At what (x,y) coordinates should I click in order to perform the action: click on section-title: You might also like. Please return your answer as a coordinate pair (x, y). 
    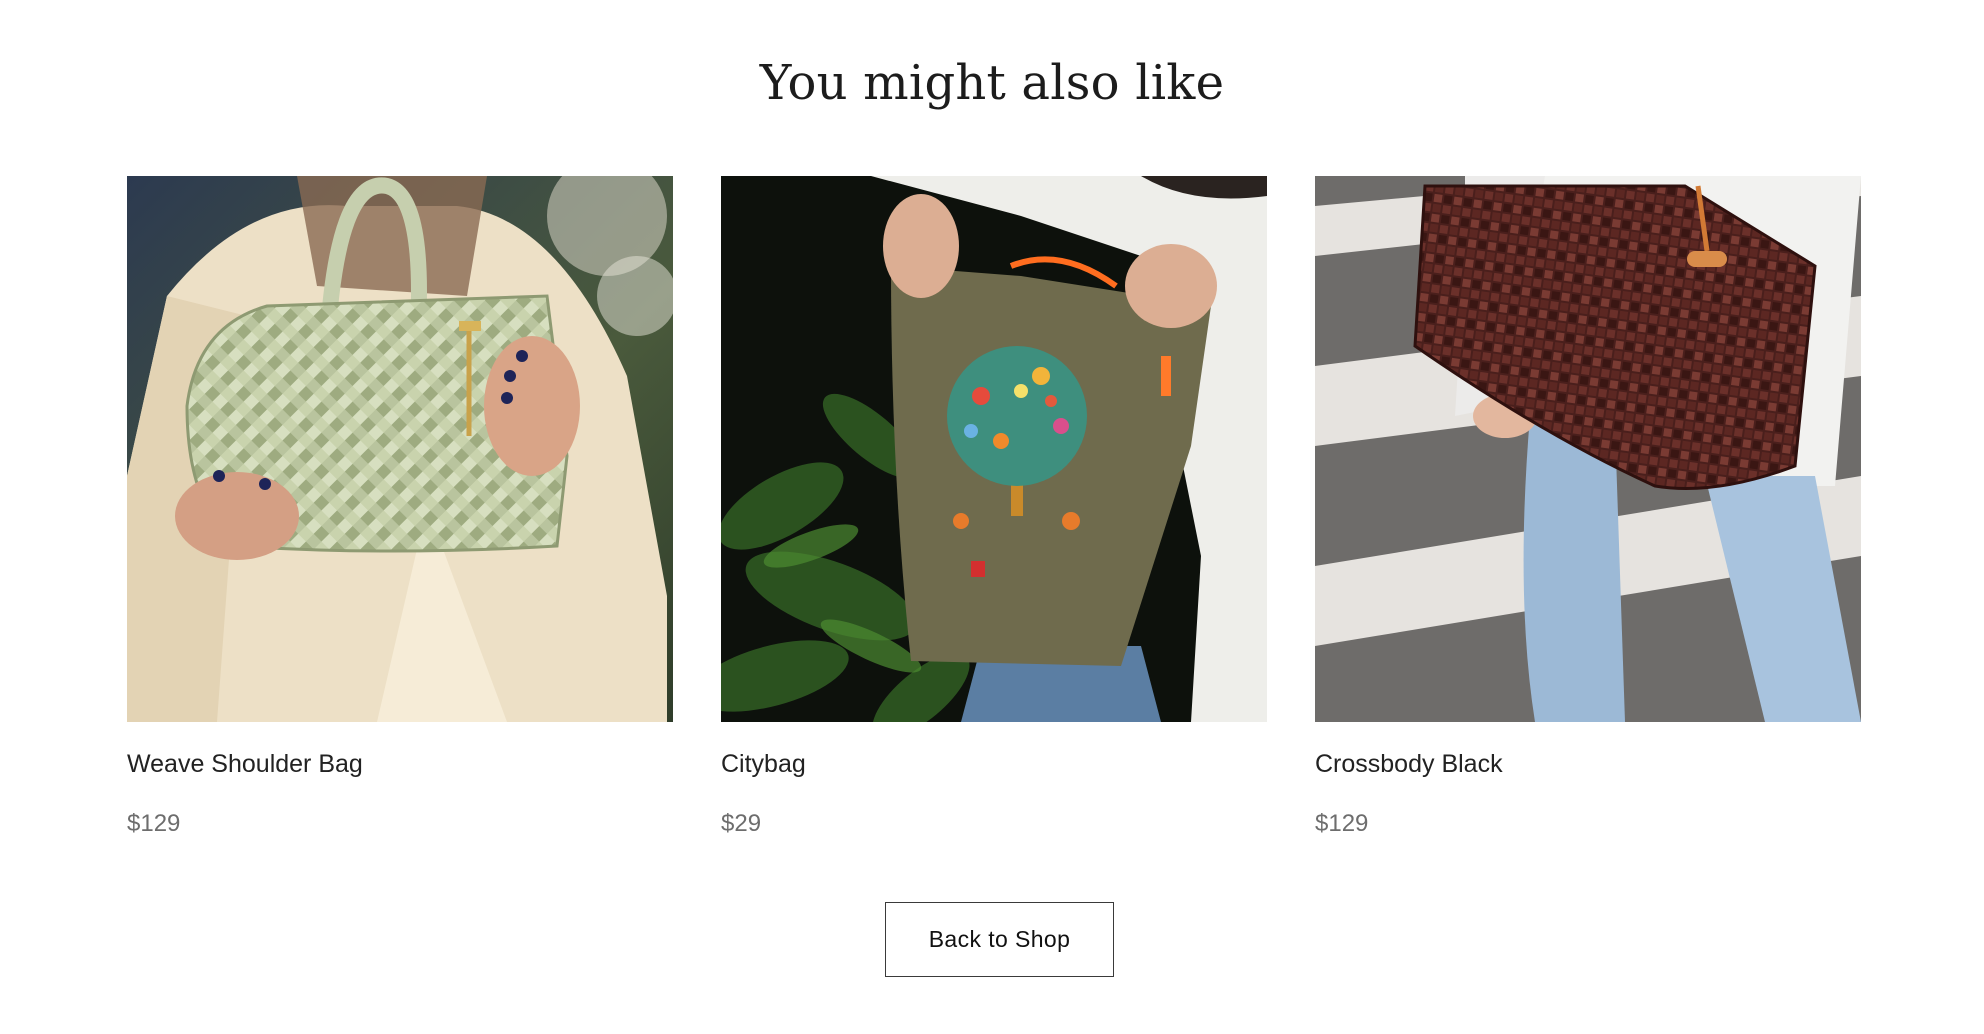
    Looking at the image, I should click on (992, 83).